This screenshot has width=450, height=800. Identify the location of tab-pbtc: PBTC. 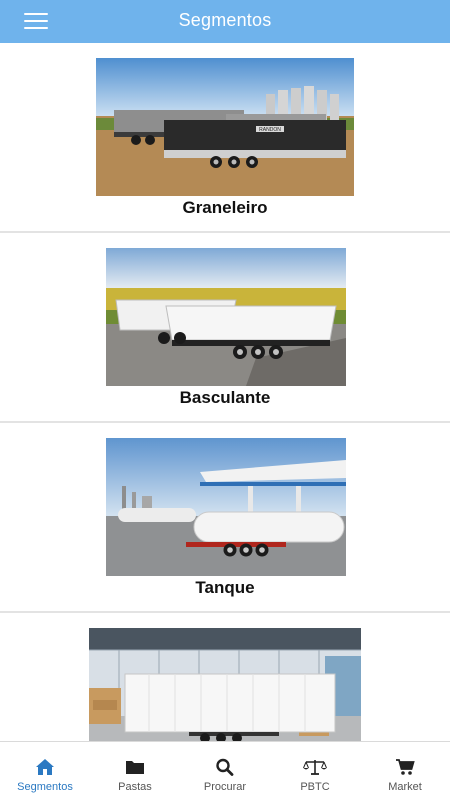
(315, 771).